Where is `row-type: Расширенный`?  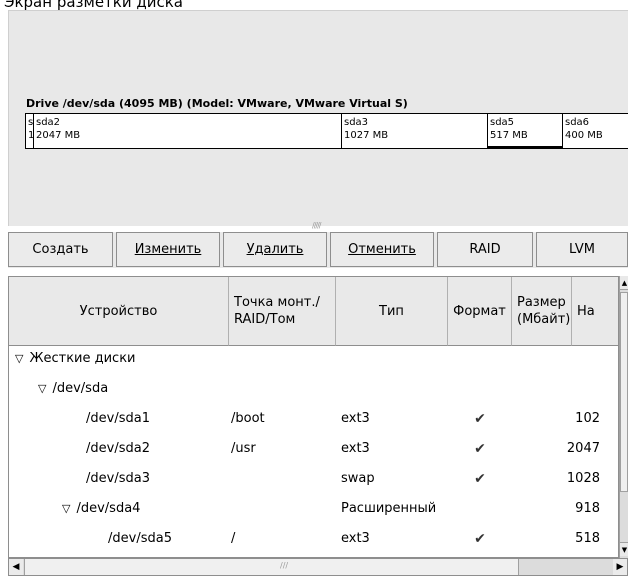 row-type: Расширенный is located at coordinates (389, 508).